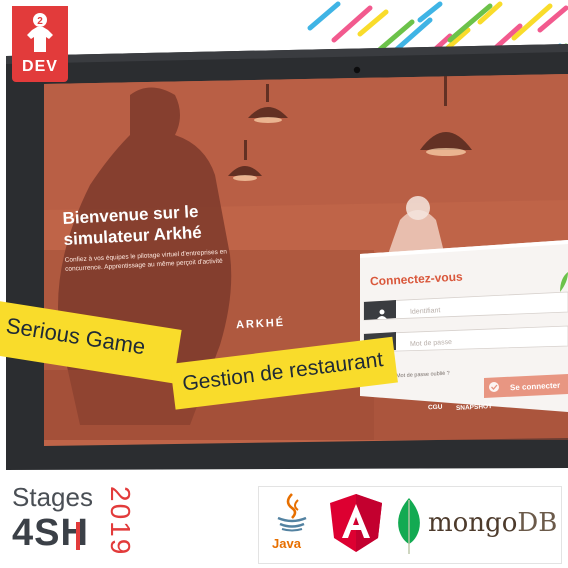 The image size is (568, 568). Describe the element at coordinates (382, 312) in the screenshot. I see `user-icon` at that location.